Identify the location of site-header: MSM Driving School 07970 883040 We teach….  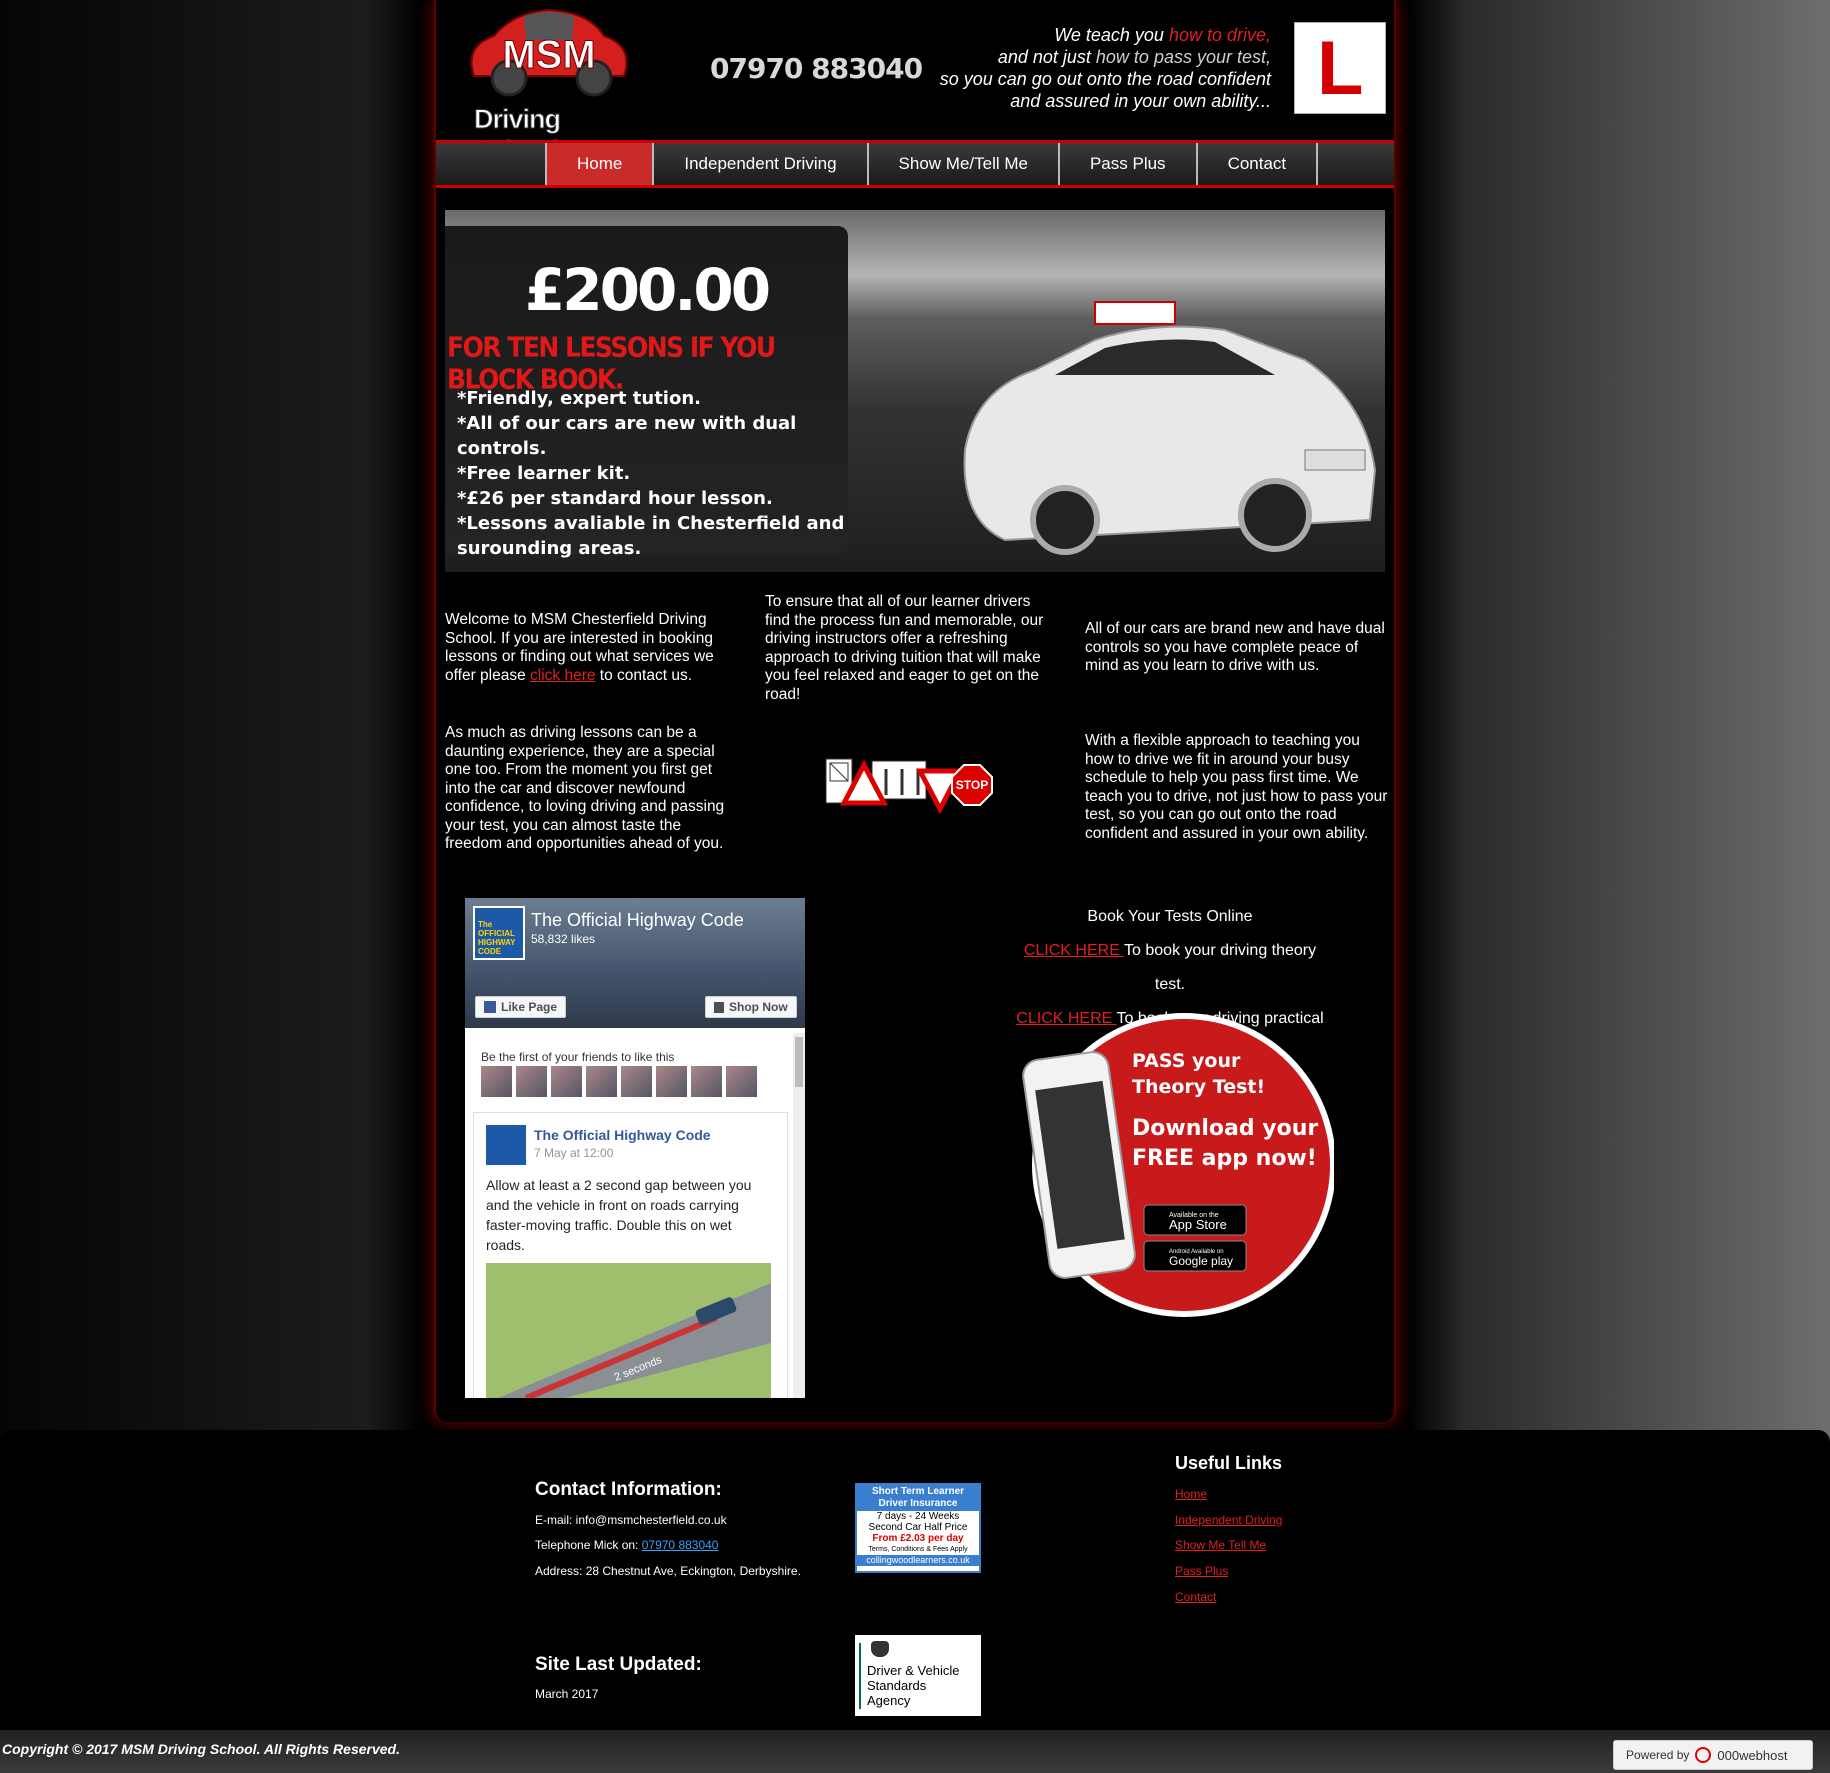
(915, 83).